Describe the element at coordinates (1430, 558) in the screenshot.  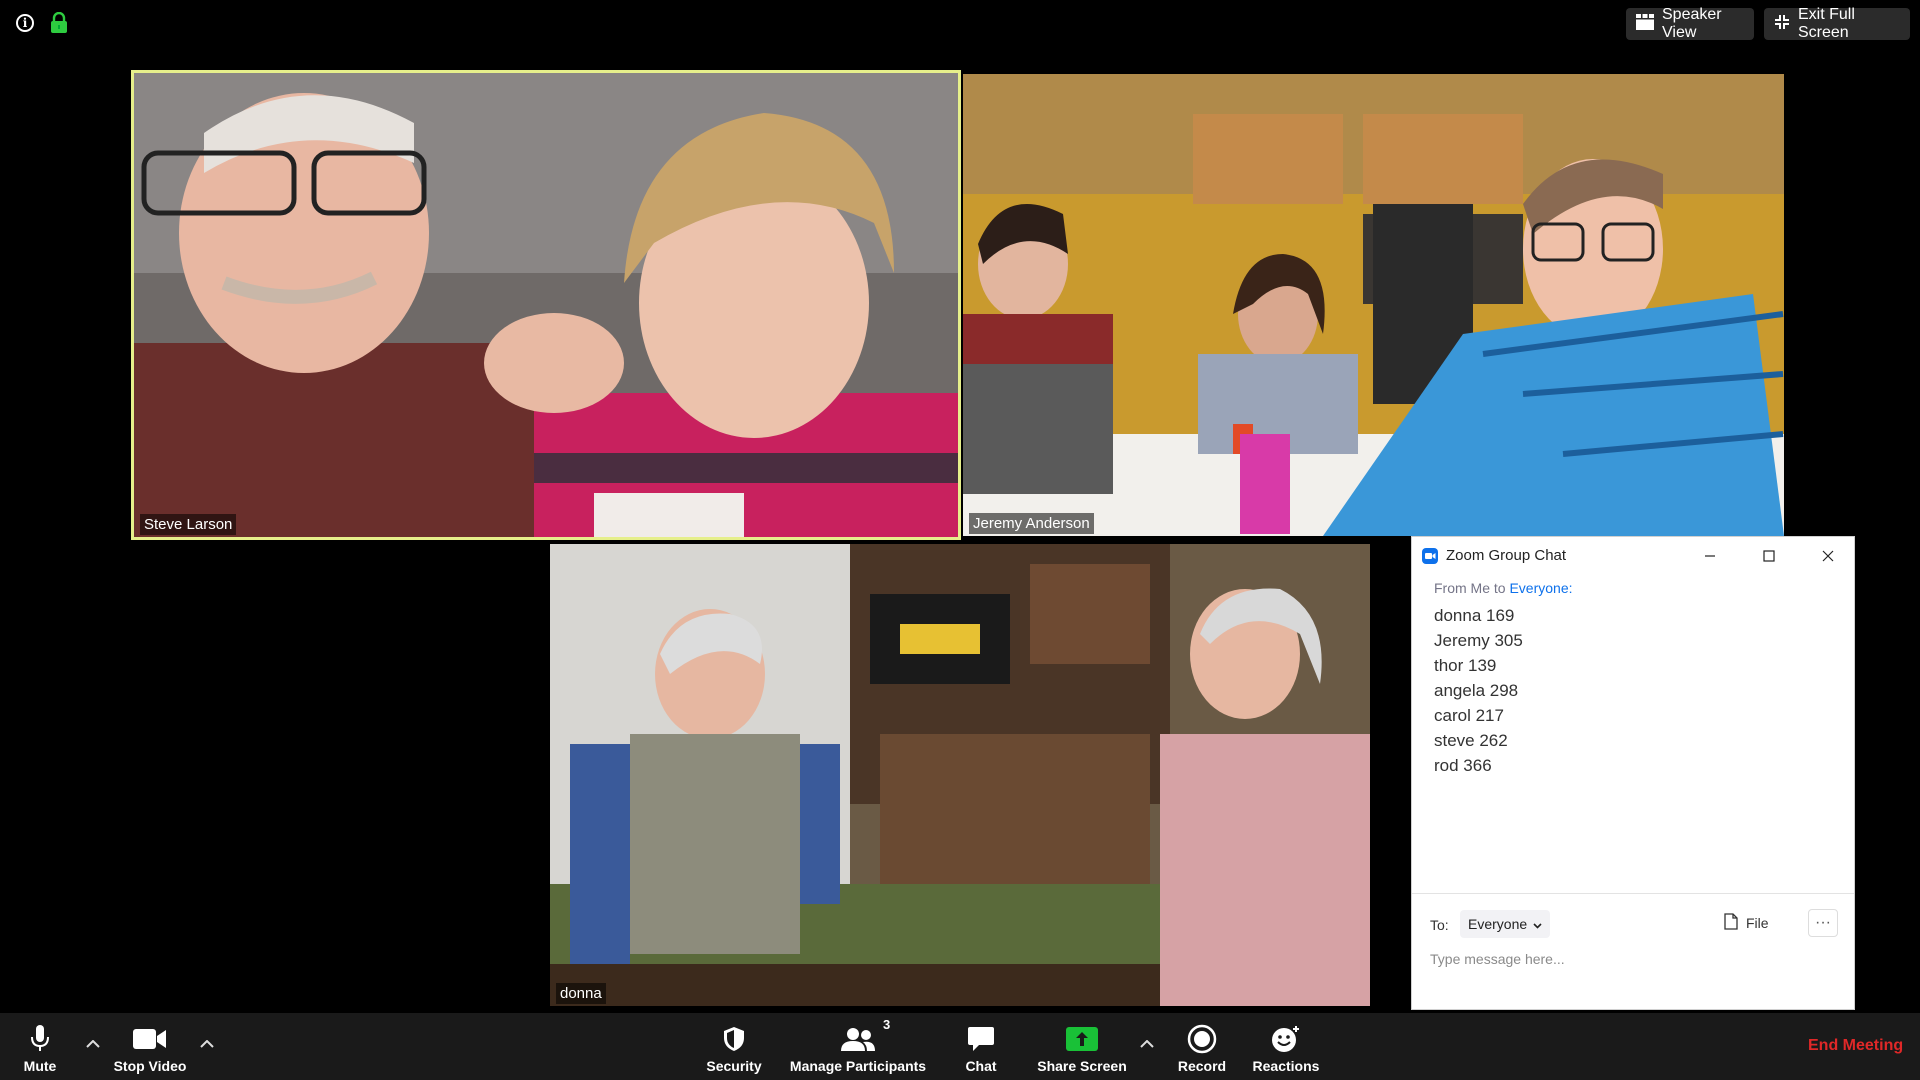
I see `zoom-chat-icon` at that location.